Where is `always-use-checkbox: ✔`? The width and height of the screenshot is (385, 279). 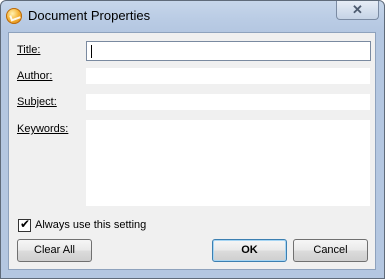 always-use-checkbox: ✔ is located at coordinates (24, 224).